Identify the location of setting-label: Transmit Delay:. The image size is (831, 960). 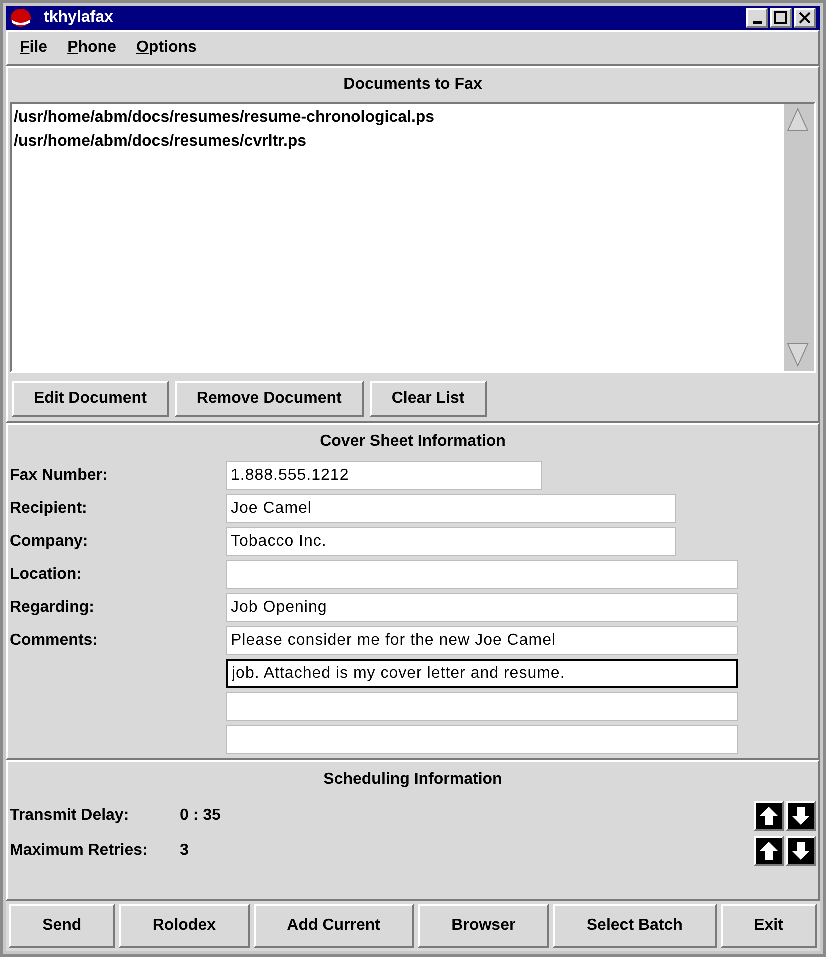
(70, 816).